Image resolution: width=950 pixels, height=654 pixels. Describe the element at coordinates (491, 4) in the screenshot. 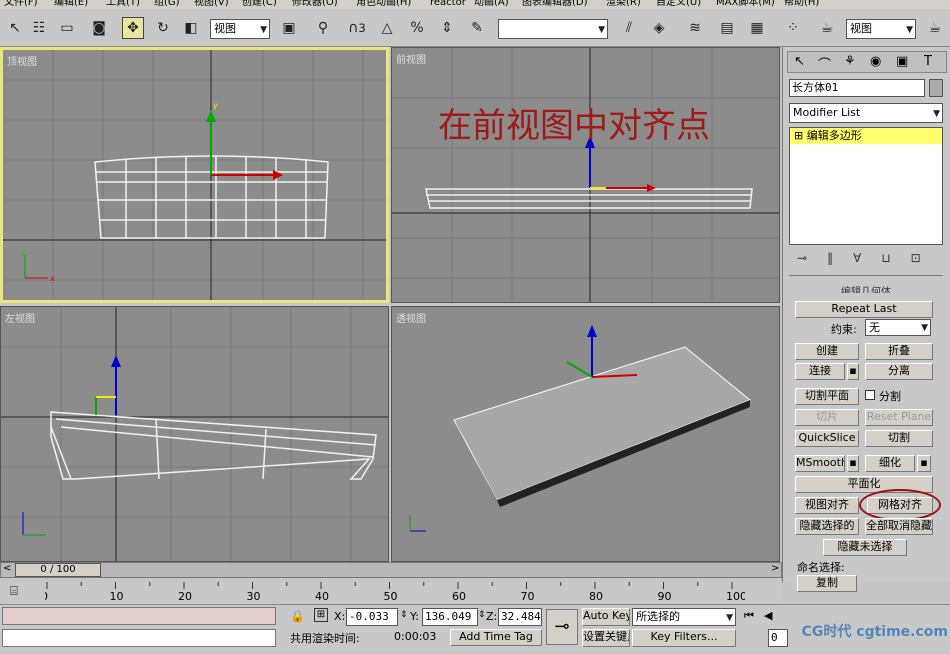

I see `menu-animation: 动画(A)` at that location.